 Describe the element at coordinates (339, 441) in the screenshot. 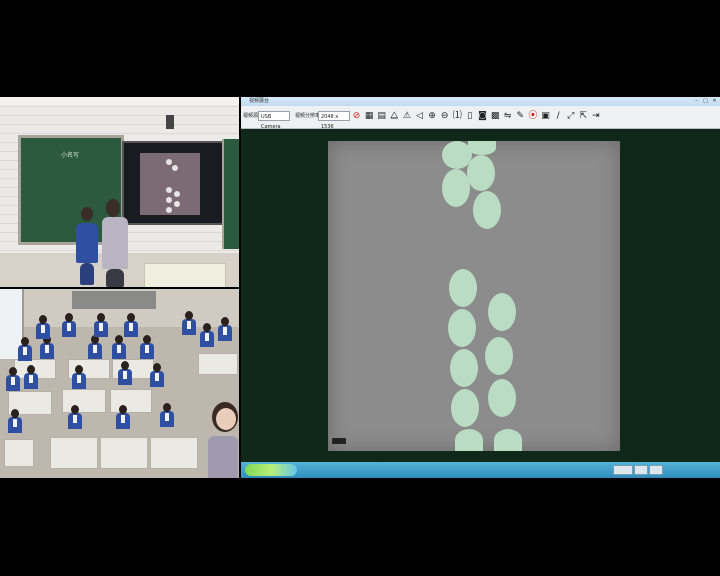

I see `pen-tip` at that location.